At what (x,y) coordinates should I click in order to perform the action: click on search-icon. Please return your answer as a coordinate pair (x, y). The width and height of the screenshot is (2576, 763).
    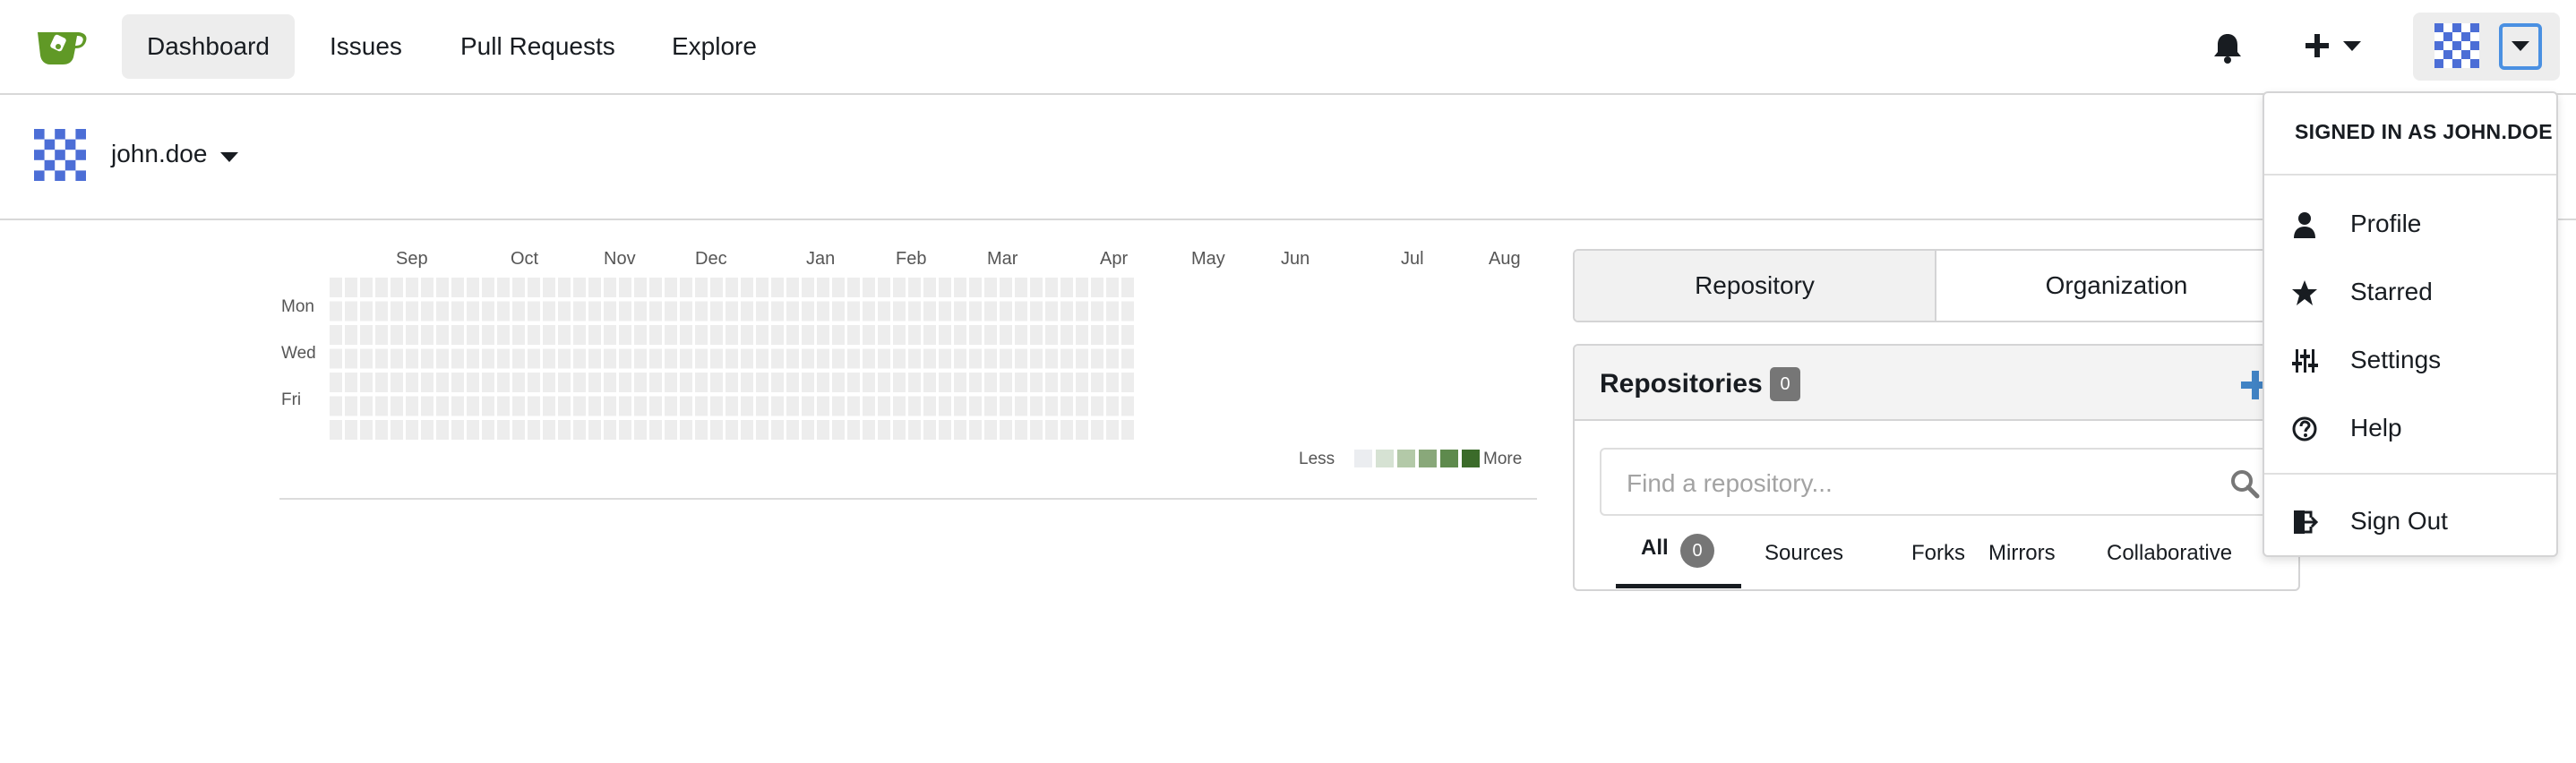
    Looking at the image, I should click on (2244, 483).